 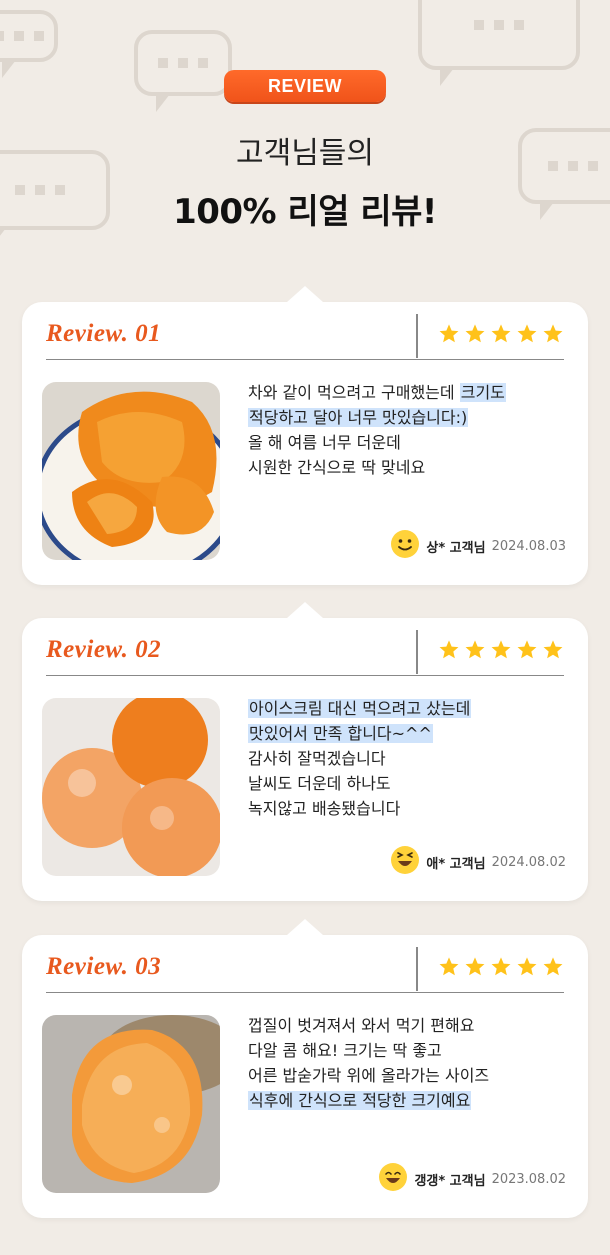 I want to click on review-text-segment: 아이스크림 대신 먹으려고 샀는데, so click(x=360, y=708).